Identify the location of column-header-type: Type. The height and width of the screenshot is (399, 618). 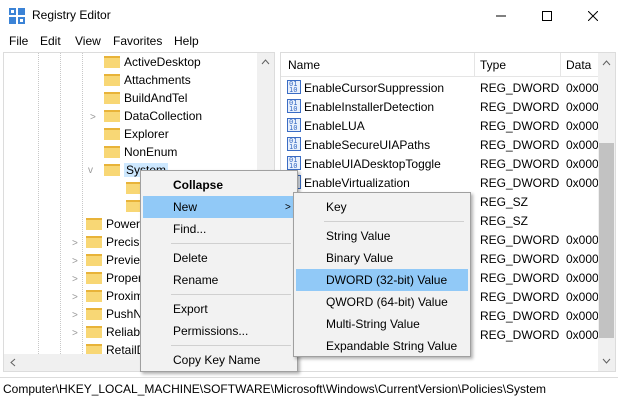
(493, 65).